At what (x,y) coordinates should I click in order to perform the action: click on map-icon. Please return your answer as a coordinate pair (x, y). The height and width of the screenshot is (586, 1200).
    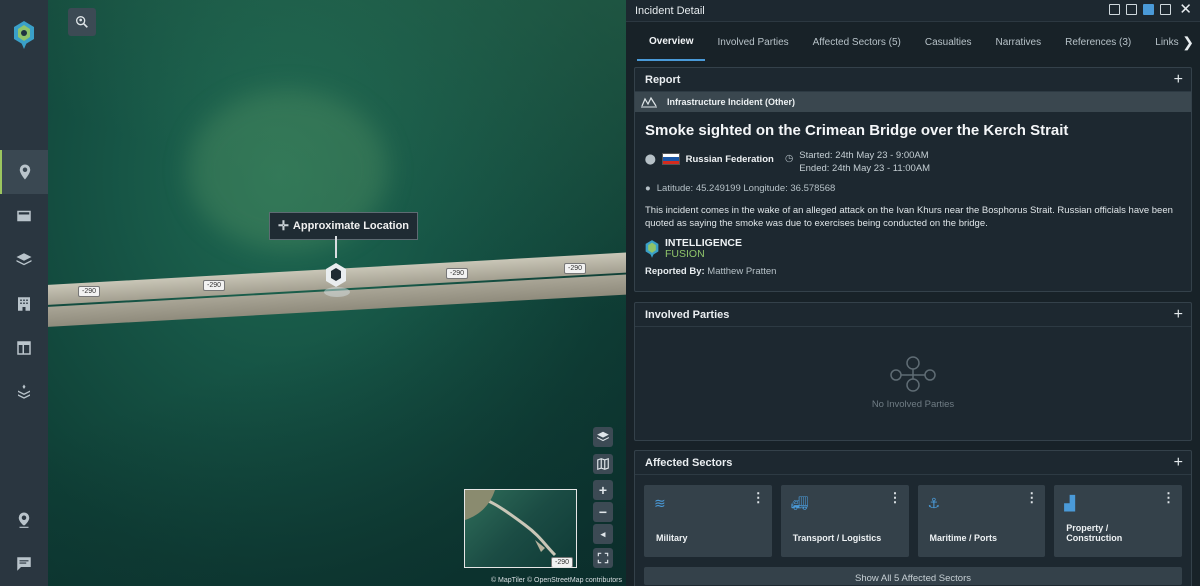
    Looking at the image, I should click on (603, 464).